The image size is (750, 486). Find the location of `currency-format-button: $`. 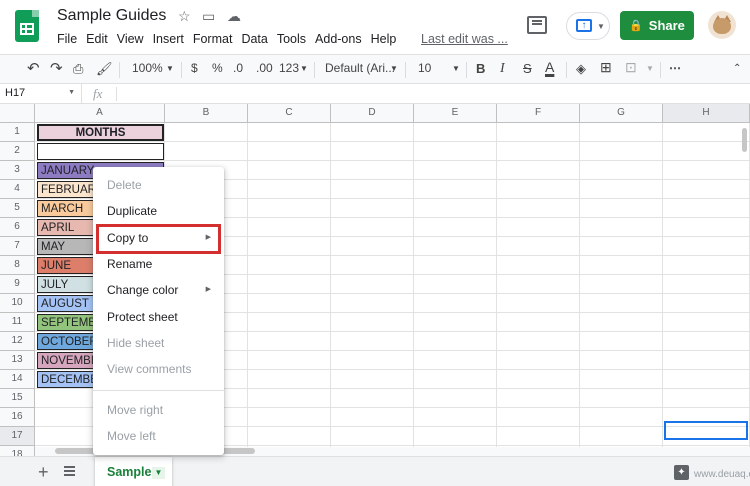

currency-format-button: $ is located at coordinates (194, 68).